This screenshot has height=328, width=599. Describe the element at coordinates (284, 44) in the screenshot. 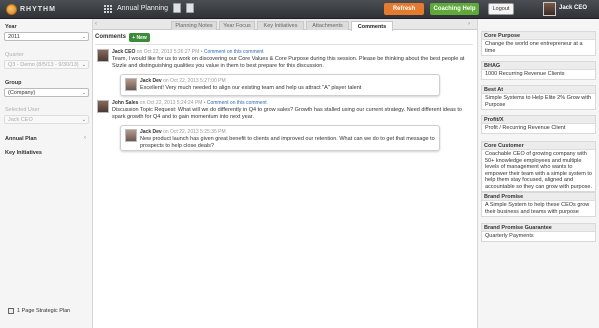

I see `divider` at that location.